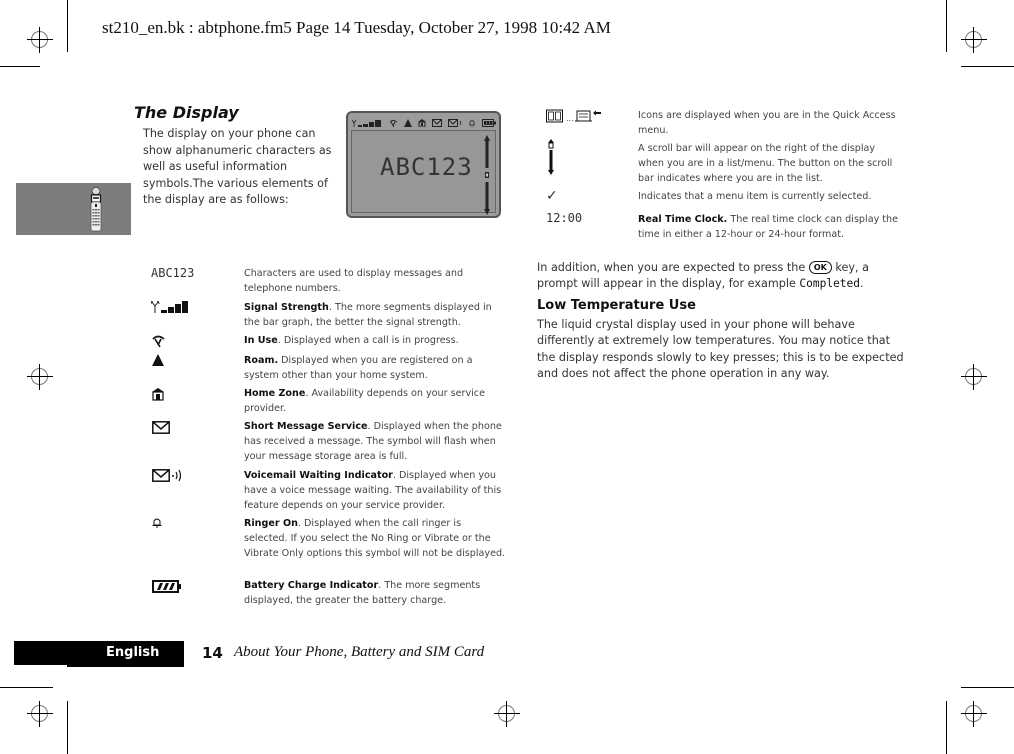 Image resolution: width=1014 pixels, height=754 pixels. I want to click on row-title: Roam., so click(261, 360).